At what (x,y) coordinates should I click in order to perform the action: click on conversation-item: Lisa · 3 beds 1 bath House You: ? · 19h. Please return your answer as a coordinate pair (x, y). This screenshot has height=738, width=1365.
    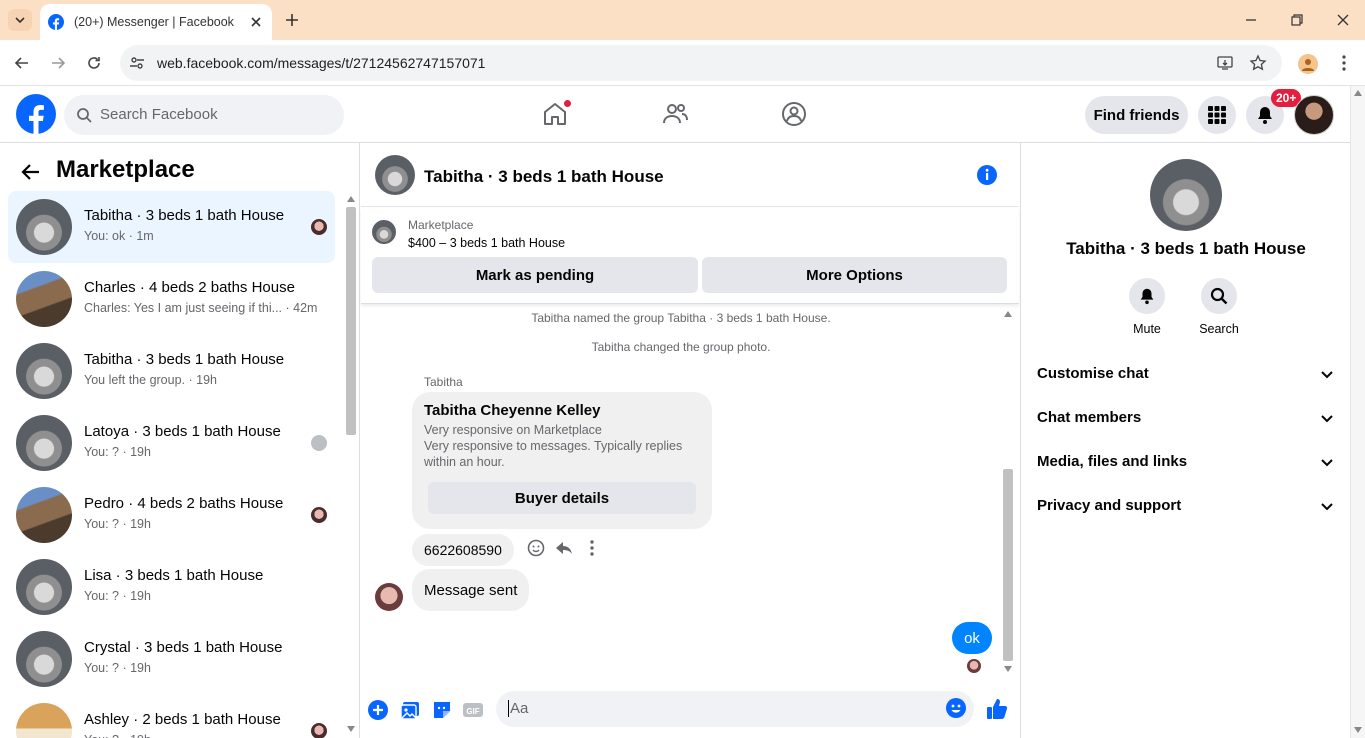
    Looking at the image, I should click on (171, 587).